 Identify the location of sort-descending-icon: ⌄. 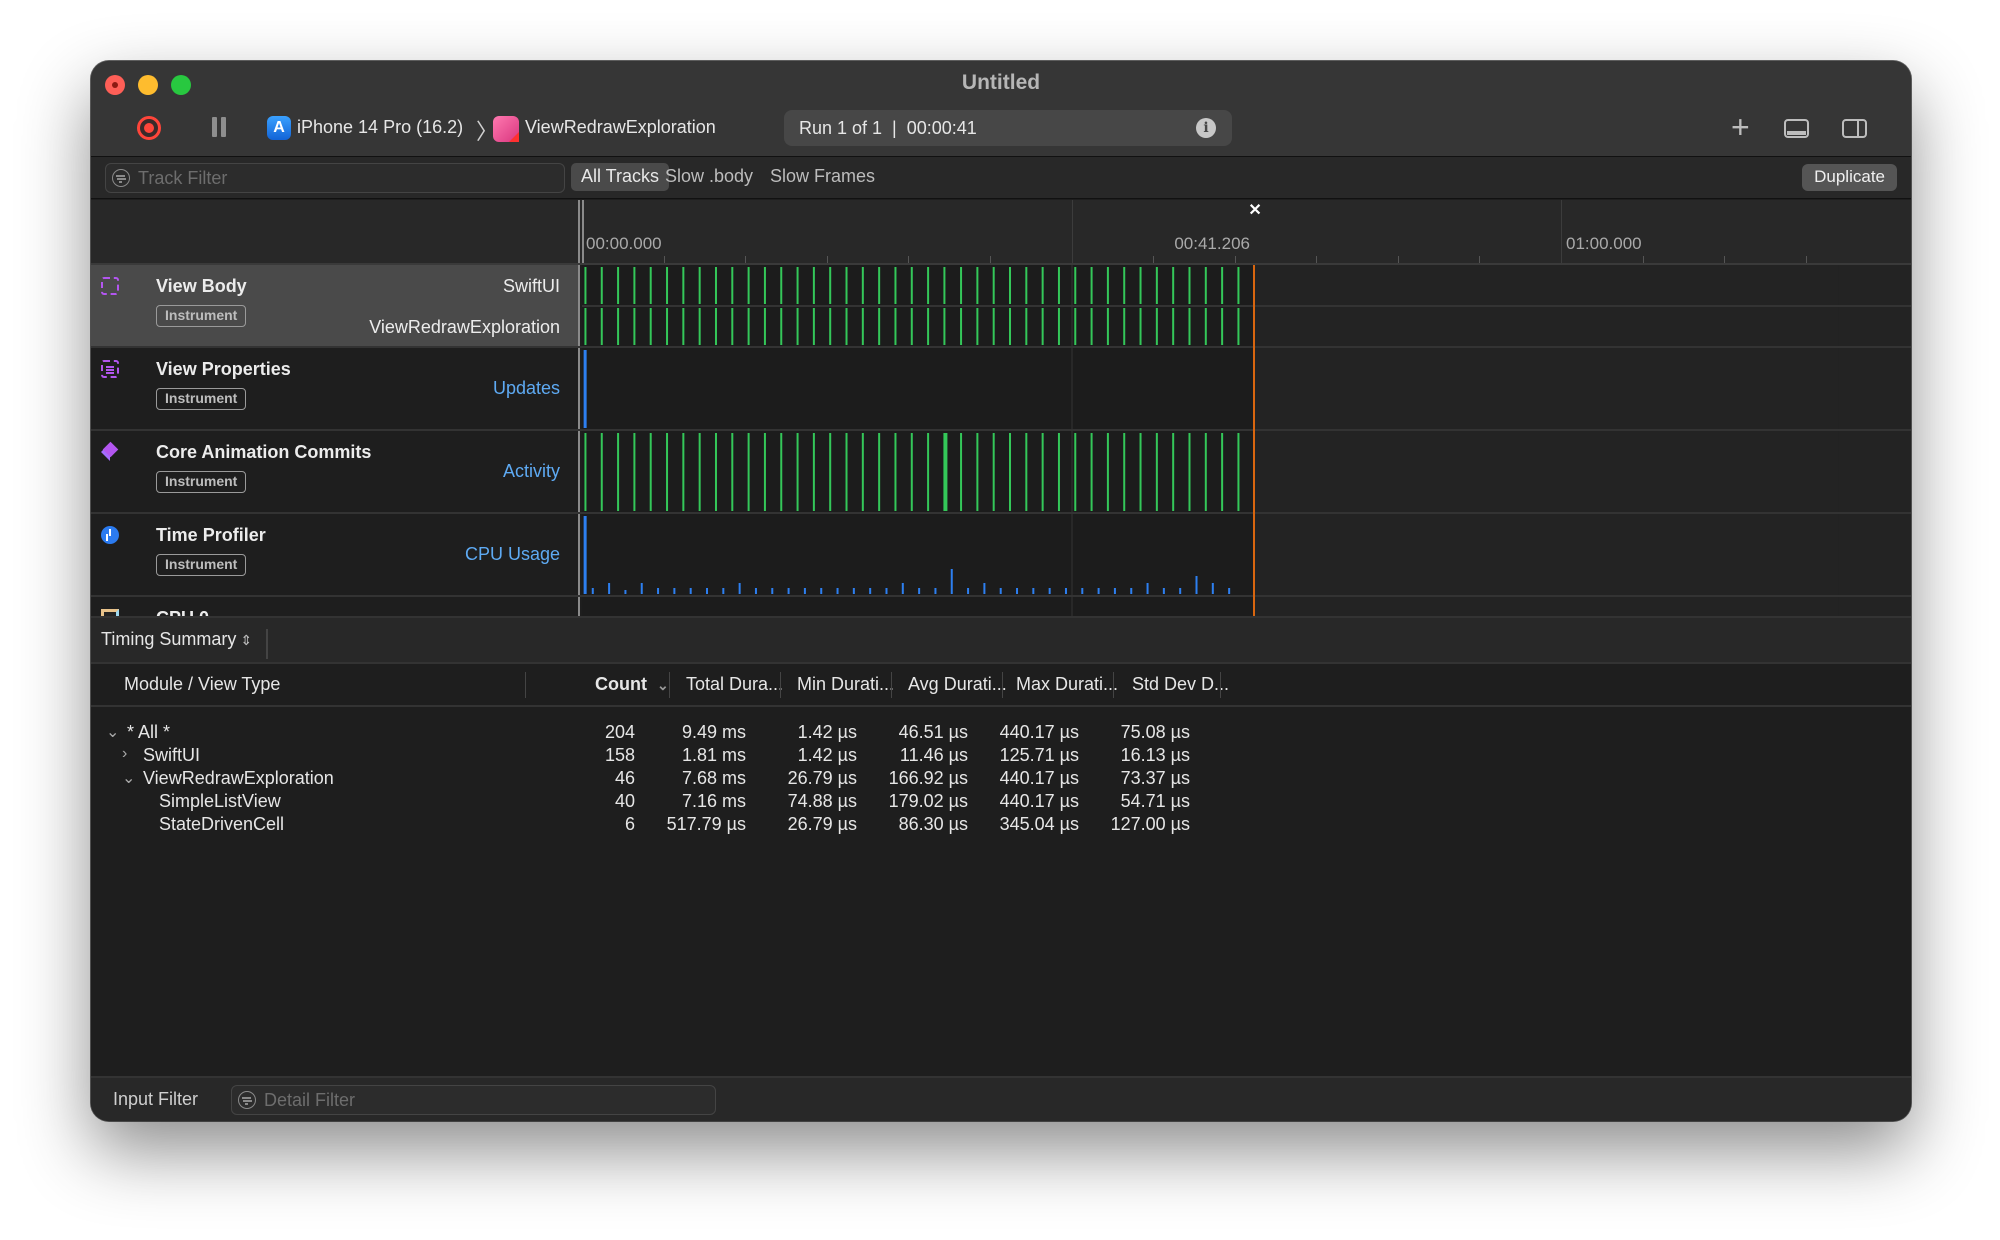
(662, 685).